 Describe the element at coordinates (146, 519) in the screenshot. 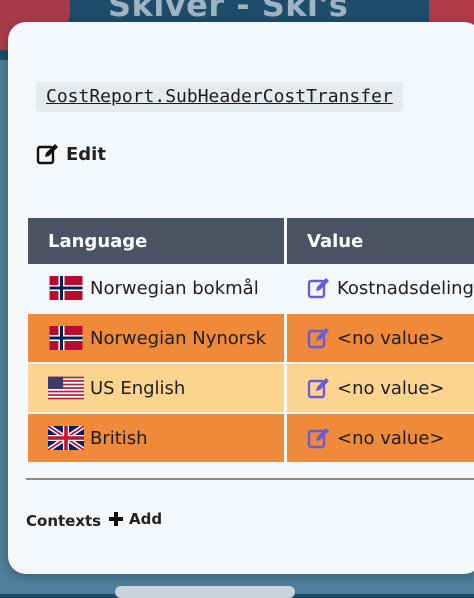

I see `add-label: Add` at that location.